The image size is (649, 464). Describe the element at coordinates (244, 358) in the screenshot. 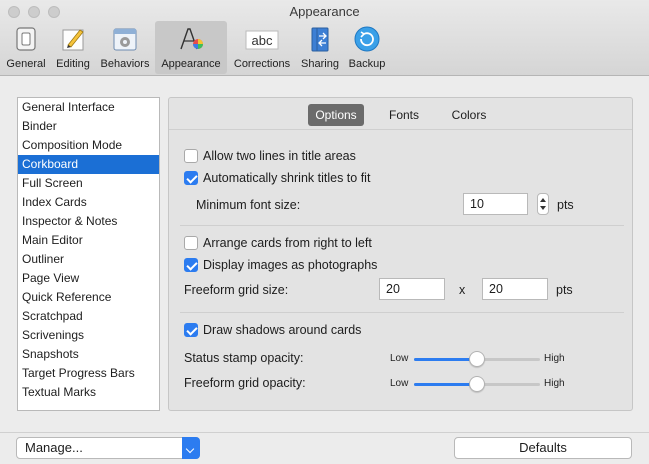

I see `stamp-opacity-label: Status stamp opacity:` at that location.